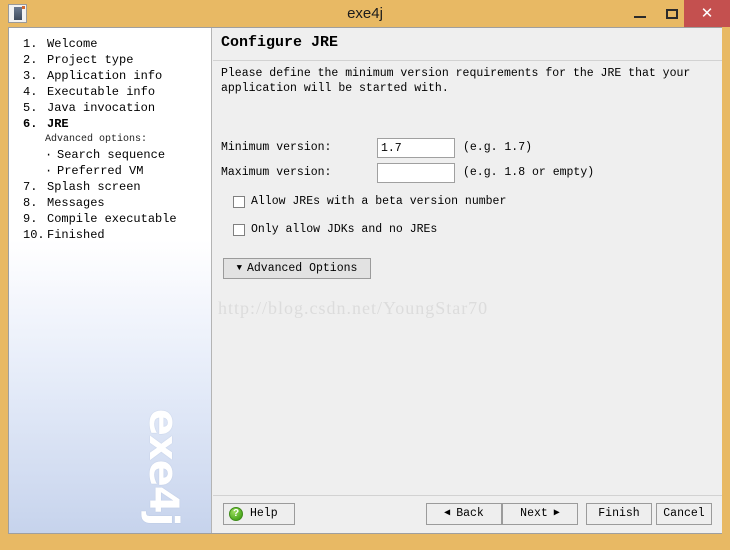  Describe the element at coordinates (640, 17) in the screenshot. I see `minimize-icon` at that location.